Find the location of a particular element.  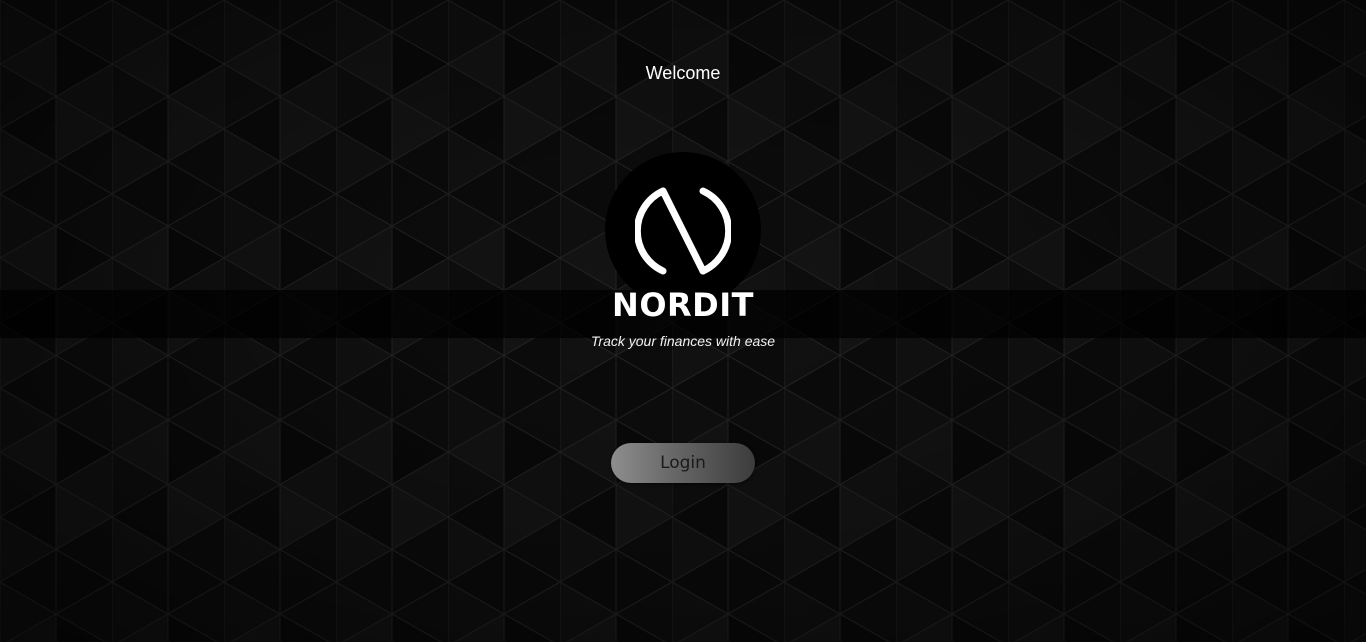

nordit-logo-icon is located at coordinates (683, 231).